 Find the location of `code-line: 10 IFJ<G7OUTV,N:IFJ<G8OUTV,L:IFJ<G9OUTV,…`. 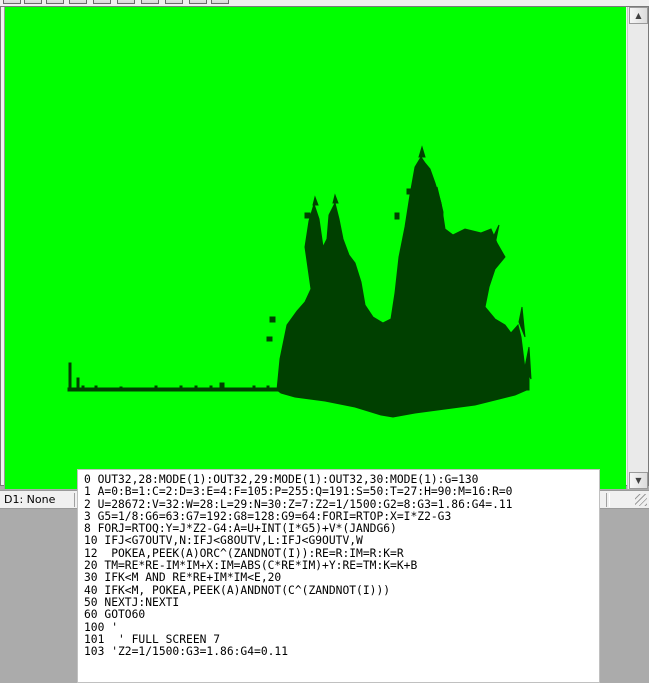

code-line: 10 IFJ<G7OUTV,N:IFJ<G8OUTV,L:IFJ<G9OUTV,… is located at coordinates (223, 541).